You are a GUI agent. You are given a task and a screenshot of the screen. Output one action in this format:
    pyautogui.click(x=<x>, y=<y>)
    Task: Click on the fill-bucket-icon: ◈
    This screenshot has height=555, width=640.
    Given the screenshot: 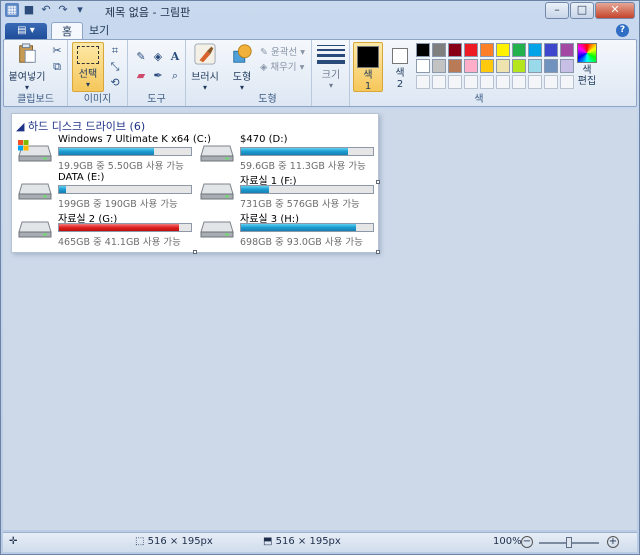 What is the action you would take?
    pyautogui.click(x=158, y=57)
    